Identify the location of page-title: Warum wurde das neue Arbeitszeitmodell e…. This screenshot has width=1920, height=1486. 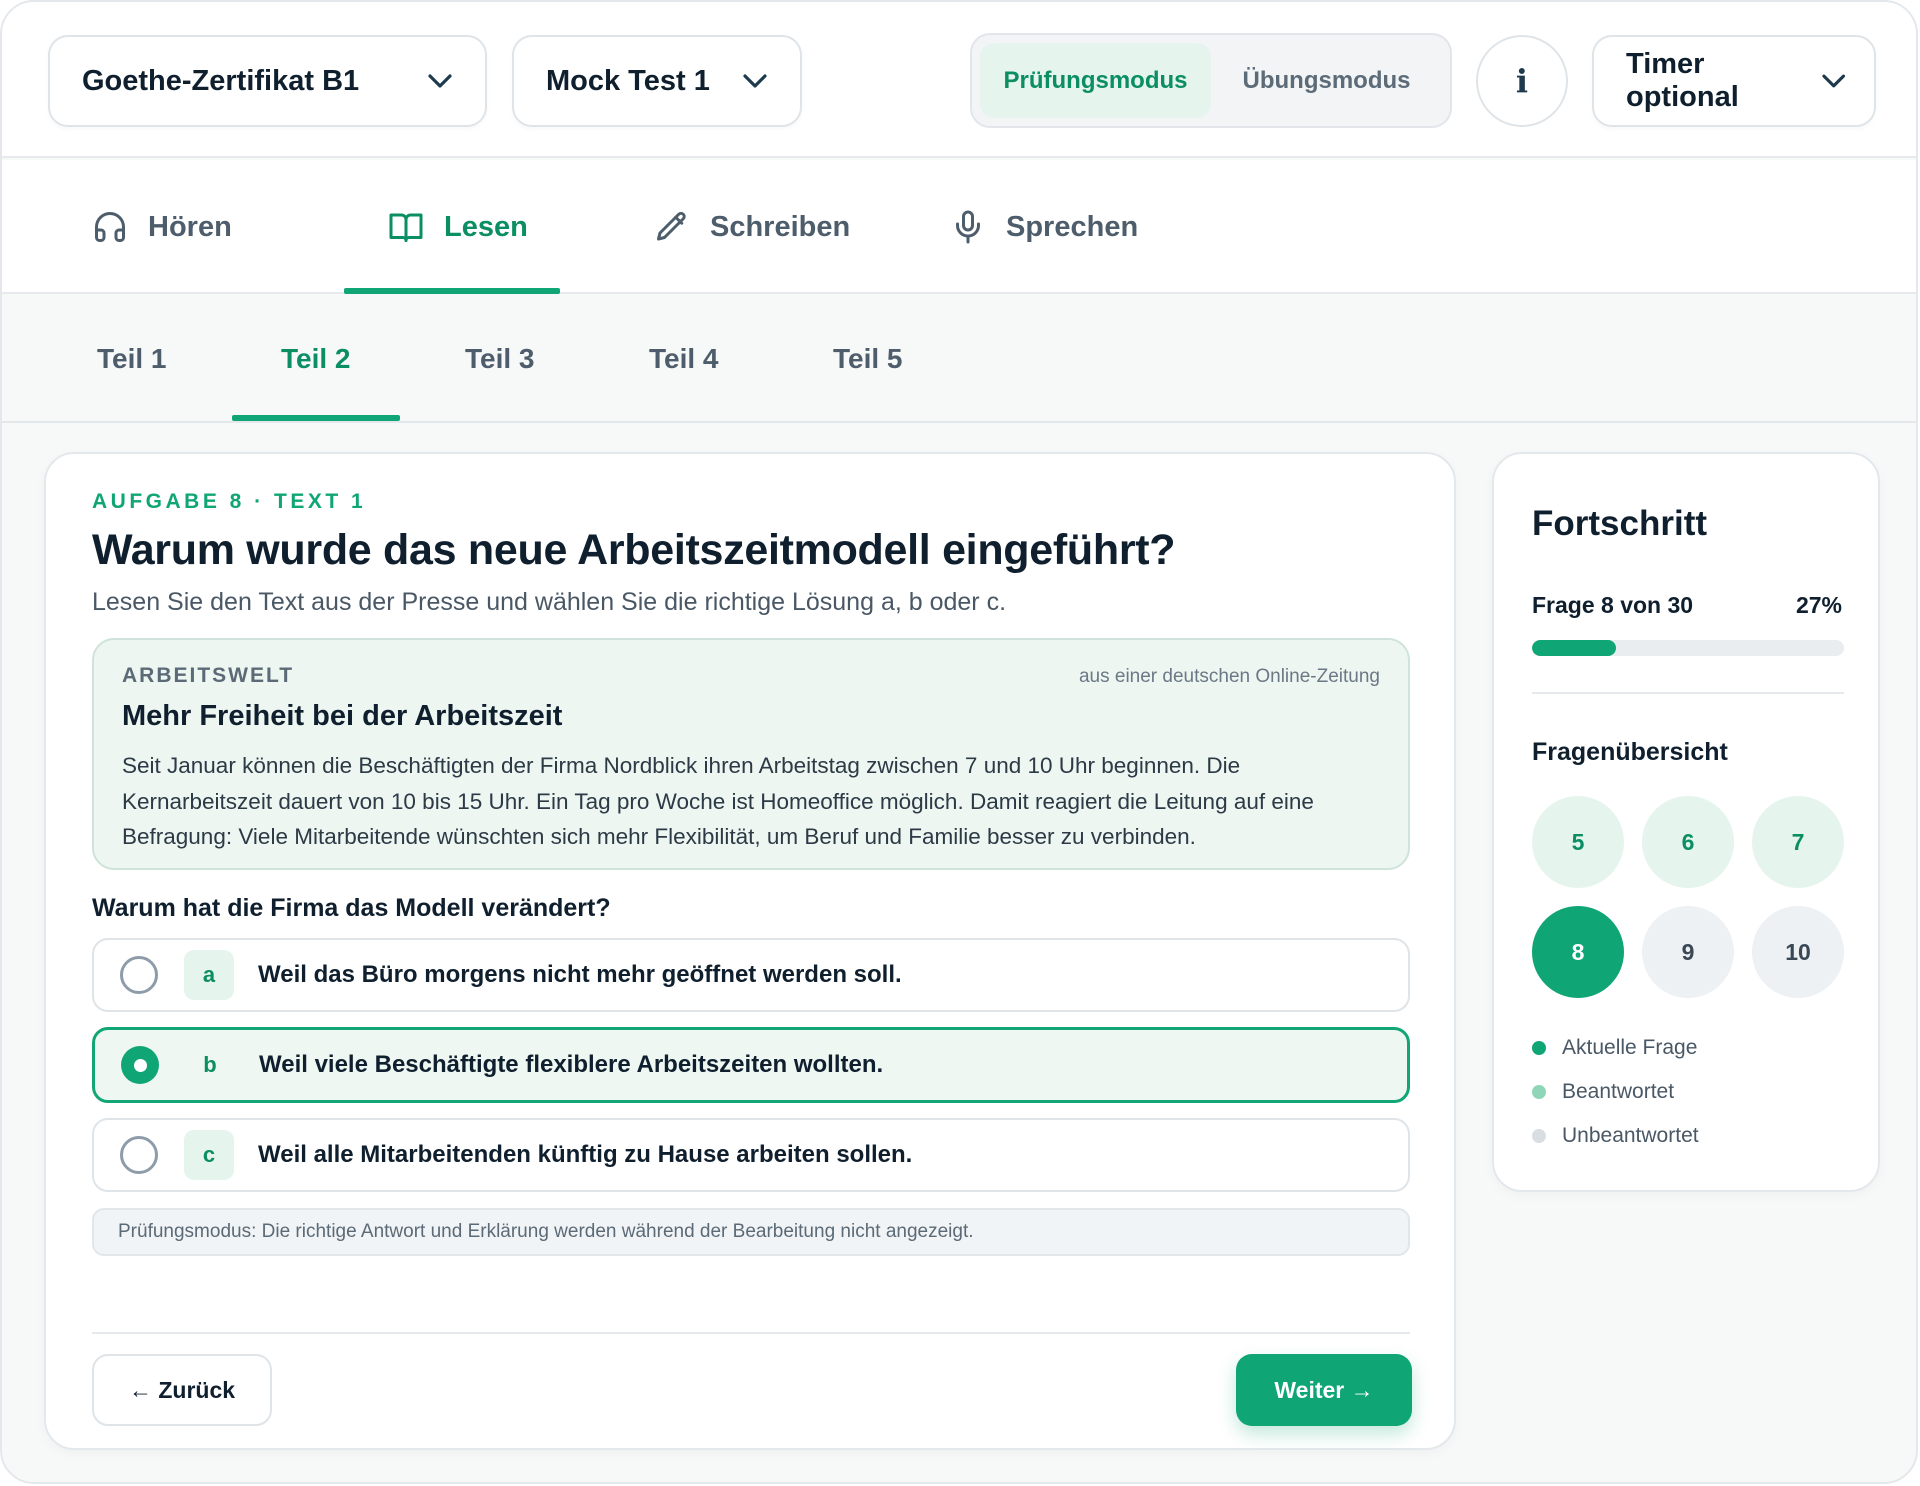
(634, 550).